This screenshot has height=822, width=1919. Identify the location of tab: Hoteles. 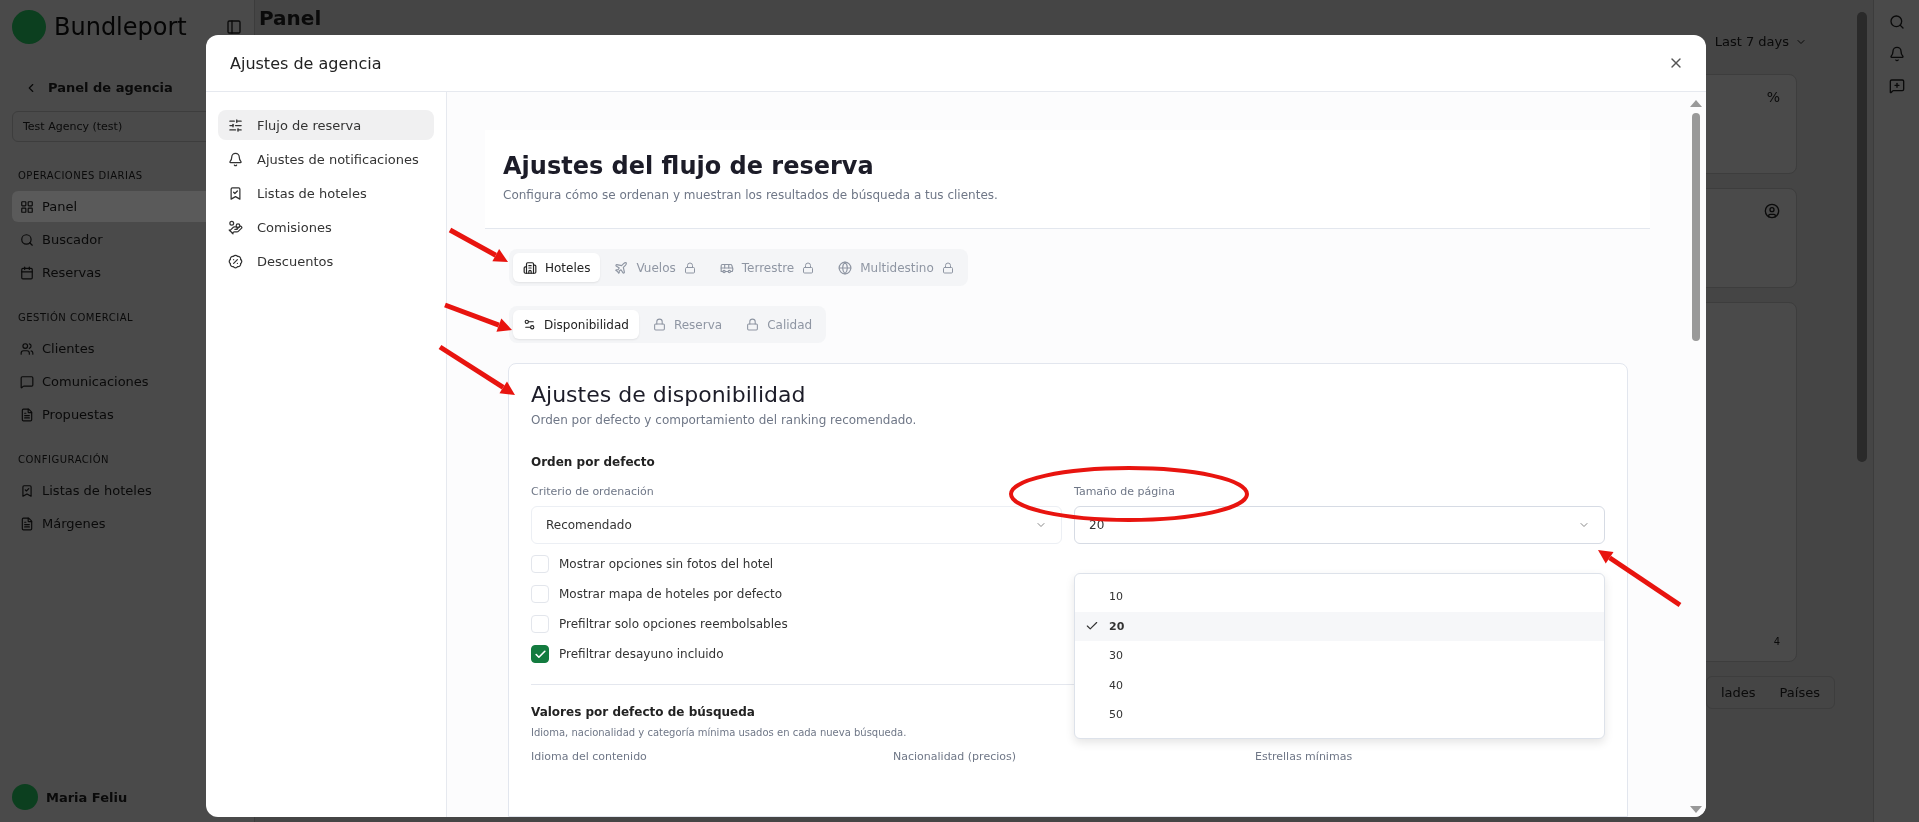
(557, 267).